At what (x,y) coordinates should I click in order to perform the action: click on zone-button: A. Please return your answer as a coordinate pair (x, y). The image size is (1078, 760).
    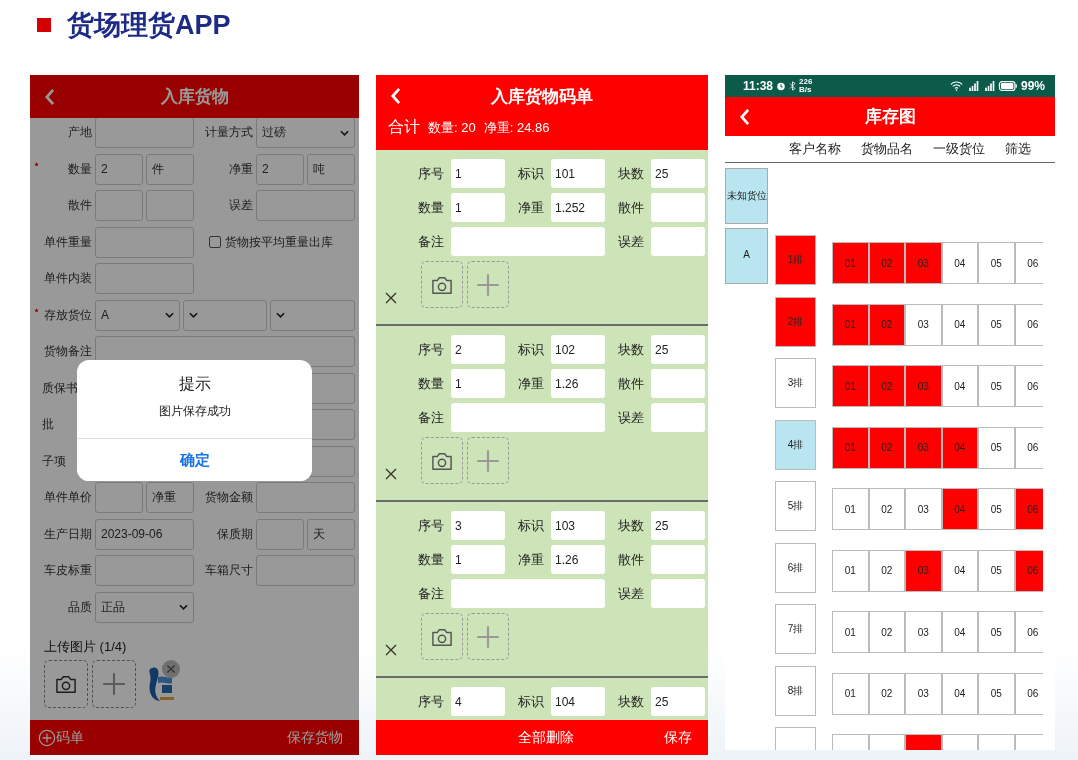
    Looking at the image, I should click on (746, 256).